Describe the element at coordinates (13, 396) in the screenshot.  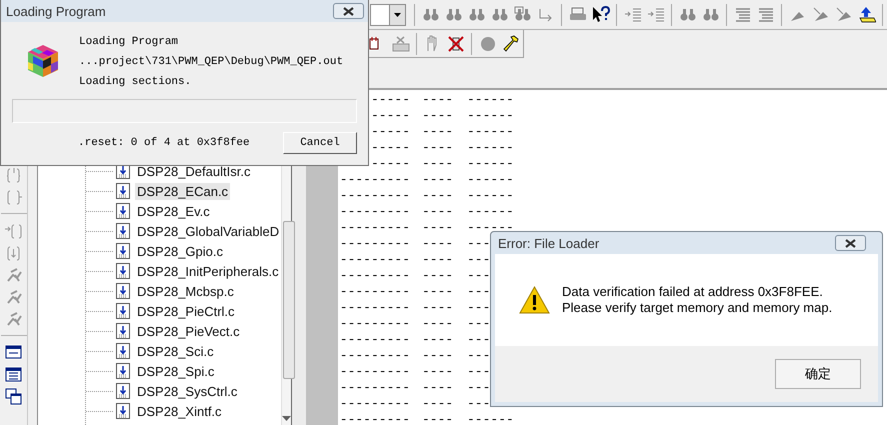
I see `nested-windows-icon` at that location.